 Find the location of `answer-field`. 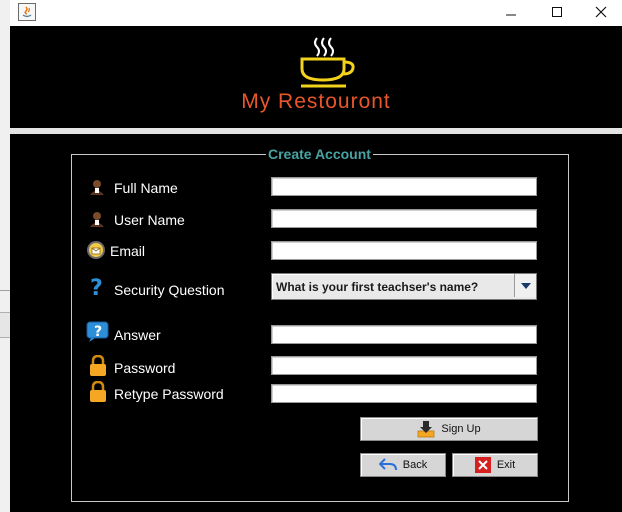

answer-field is located at coordinates (404, 334).